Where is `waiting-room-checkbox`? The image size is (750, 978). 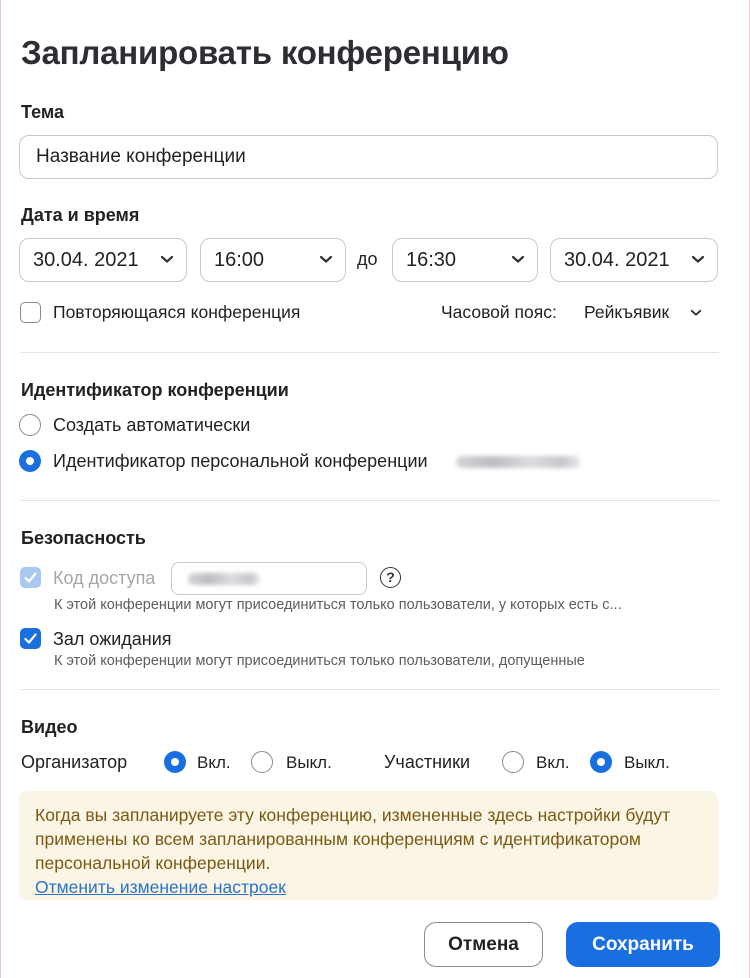
waiting-room-checkbox is located at coordinates (30, 638).